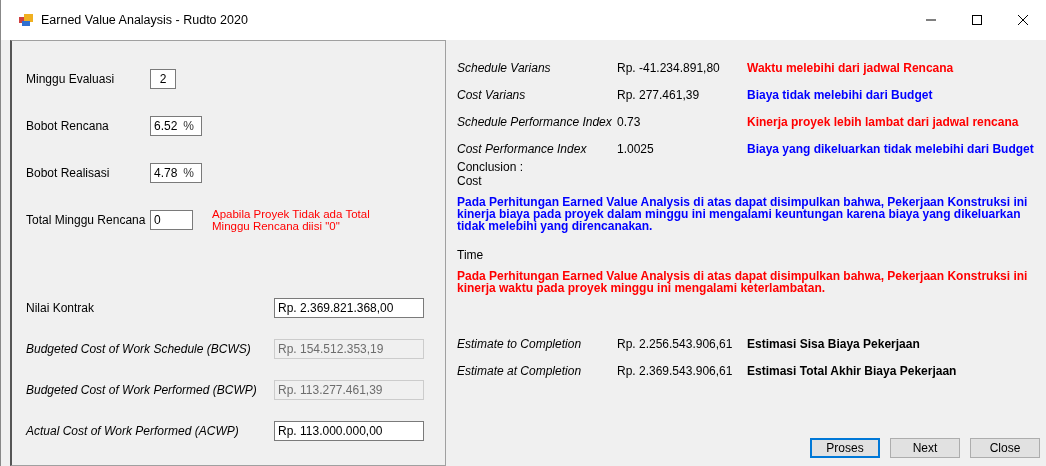 This screenshot has width=1046, height=466. Describe the element at coordinates (68, 125) in the screenshot. I see `field-label: Bobot Rencana` at that location.